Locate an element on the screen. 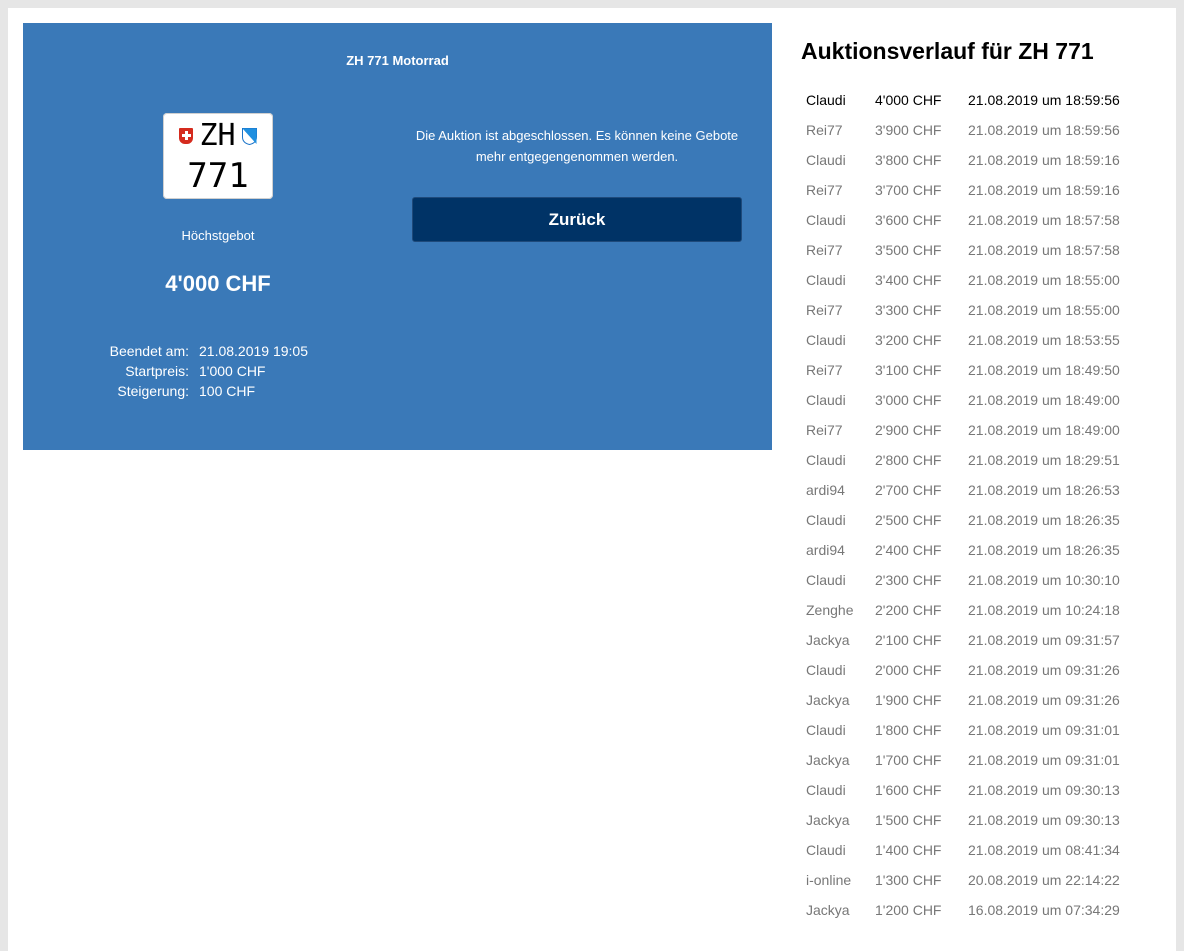 The width and height of the screenshot is (1184, 951). start-price-label: Startpreis: is located at coordinates (157, 371).